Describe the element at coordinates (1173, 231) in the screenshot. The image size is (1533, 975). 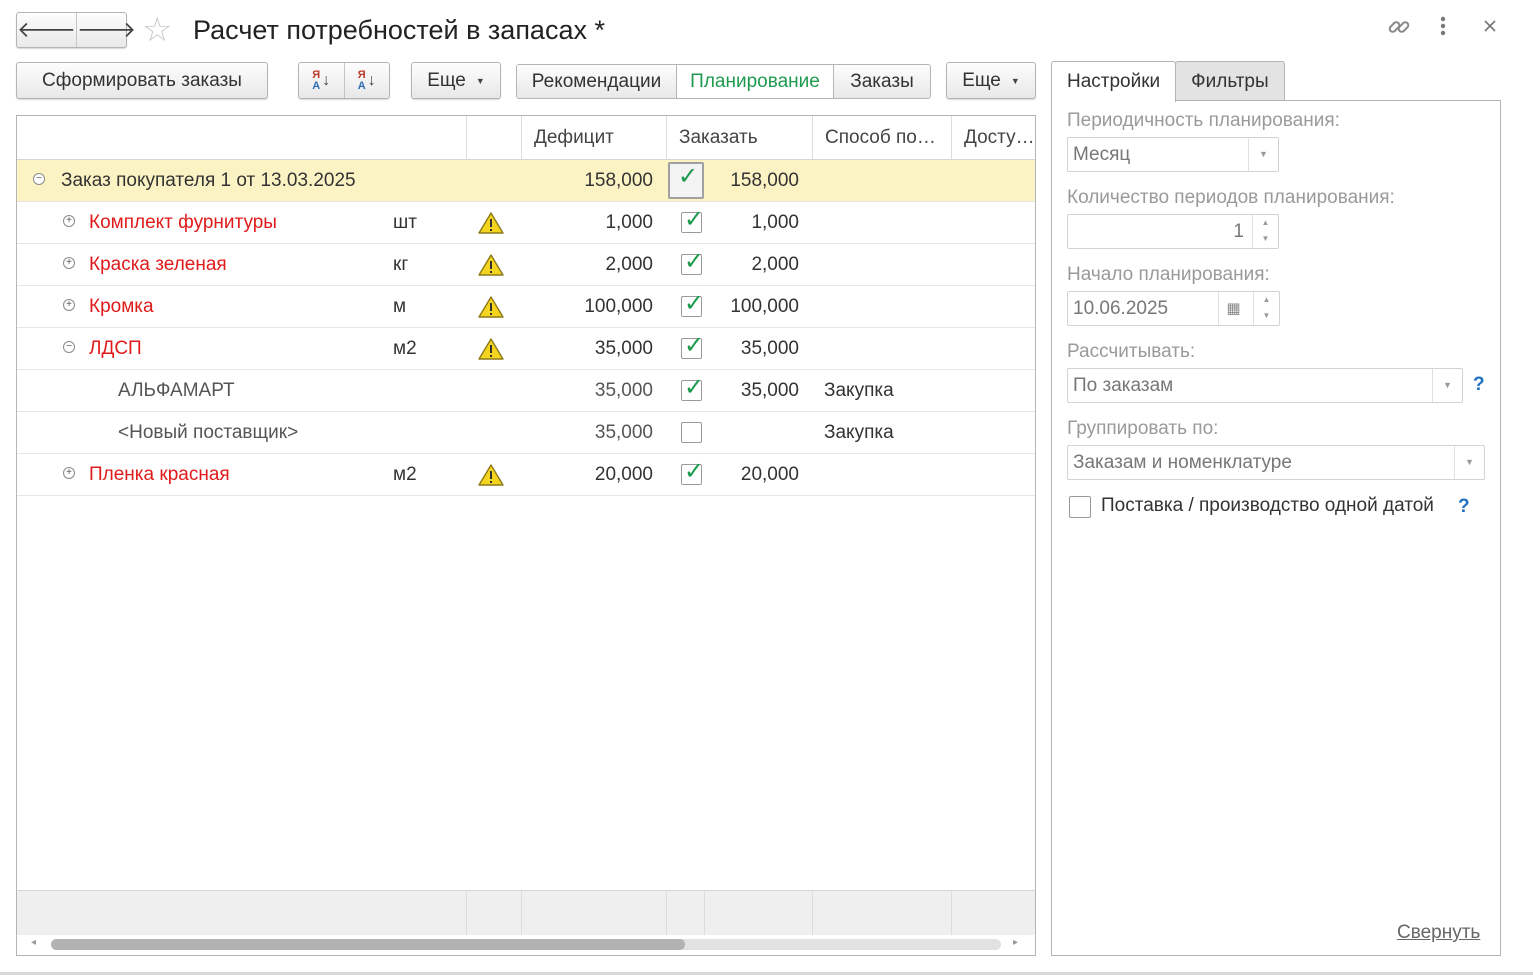
I see `periods-count-input: 1 ▲ ▼` at that location.